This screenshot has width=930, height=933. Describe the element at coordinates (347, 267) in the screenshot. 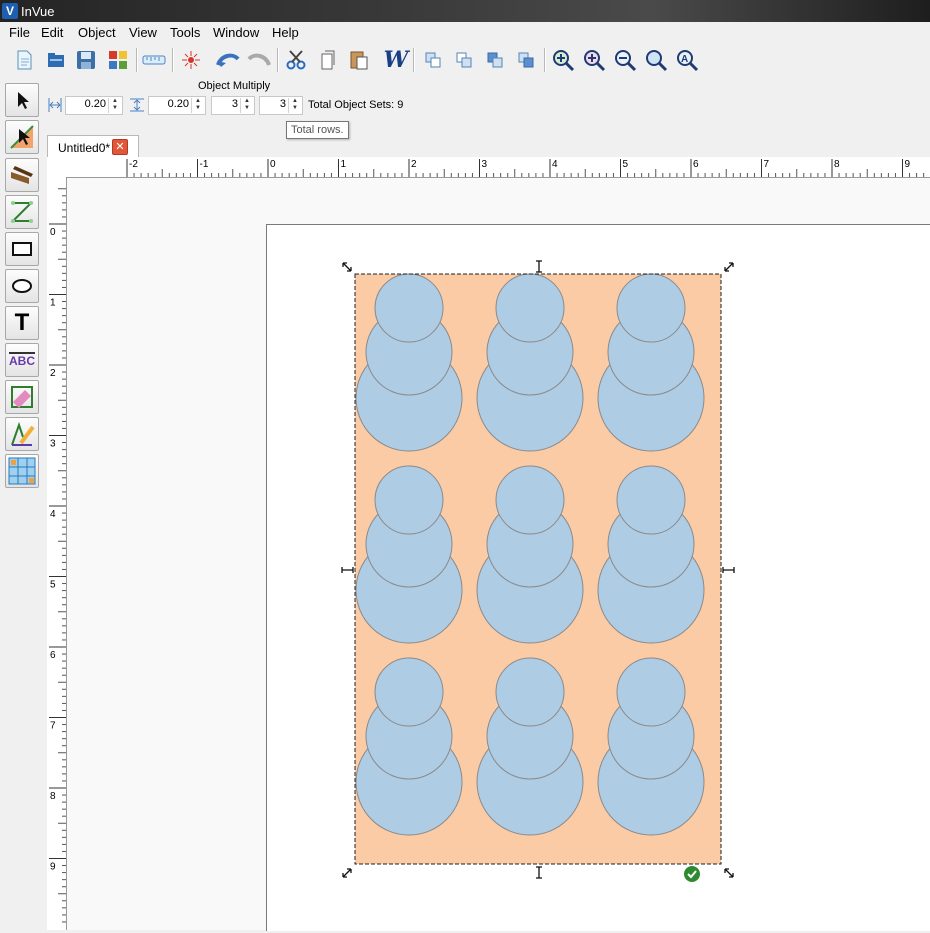

I see `resize-handle-top-left` at that location.